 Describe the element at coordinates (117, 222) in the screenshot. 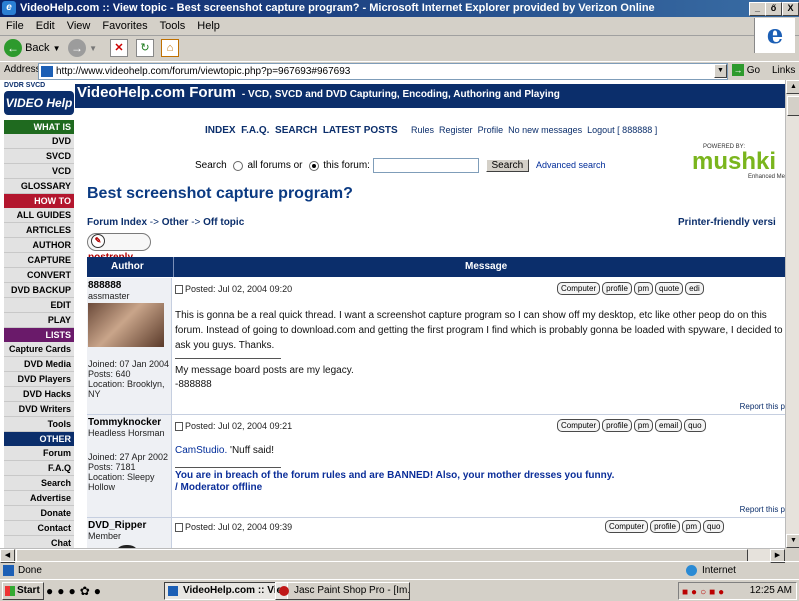

I see `breadcrumb-forum-index: Forum Index` at that location.